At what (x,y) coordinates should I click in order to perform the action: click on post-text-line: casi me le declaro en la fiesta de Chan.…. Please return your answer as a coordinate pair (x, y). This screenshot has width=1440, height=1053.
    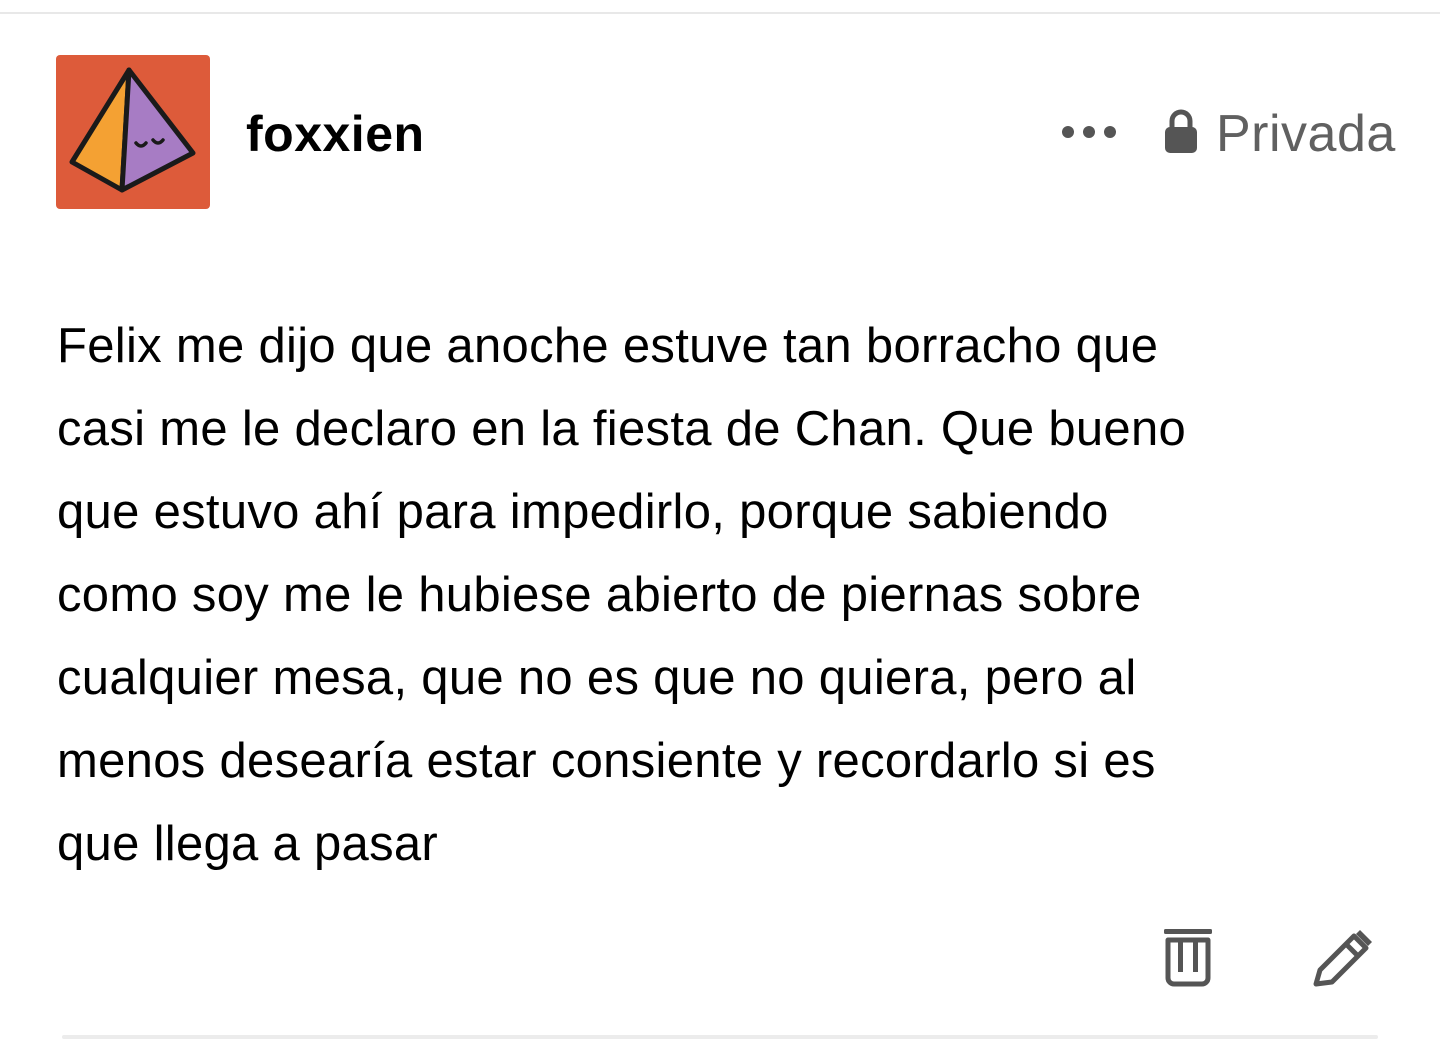
    Looking at the image, I should click on (622, 429).